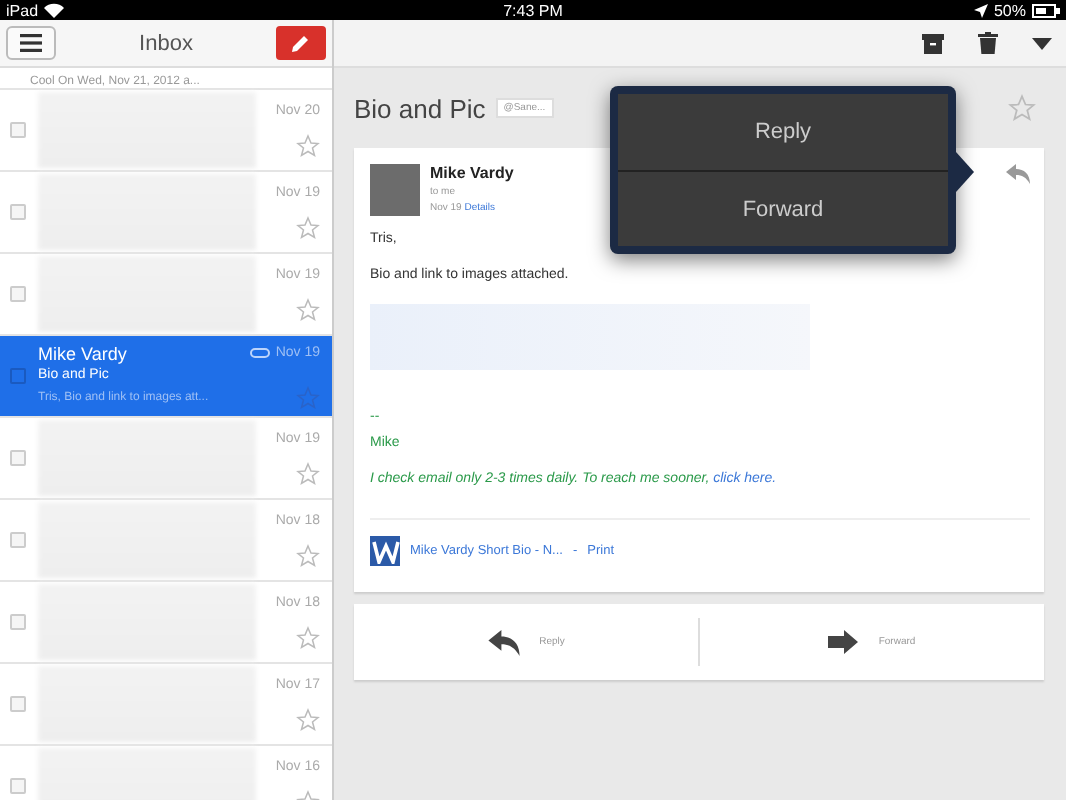 The height and width of the screenshot is (800, 1066). Describe the element at coordinates (933, 43) in the screenshot. I see `archive-icon` at that location.